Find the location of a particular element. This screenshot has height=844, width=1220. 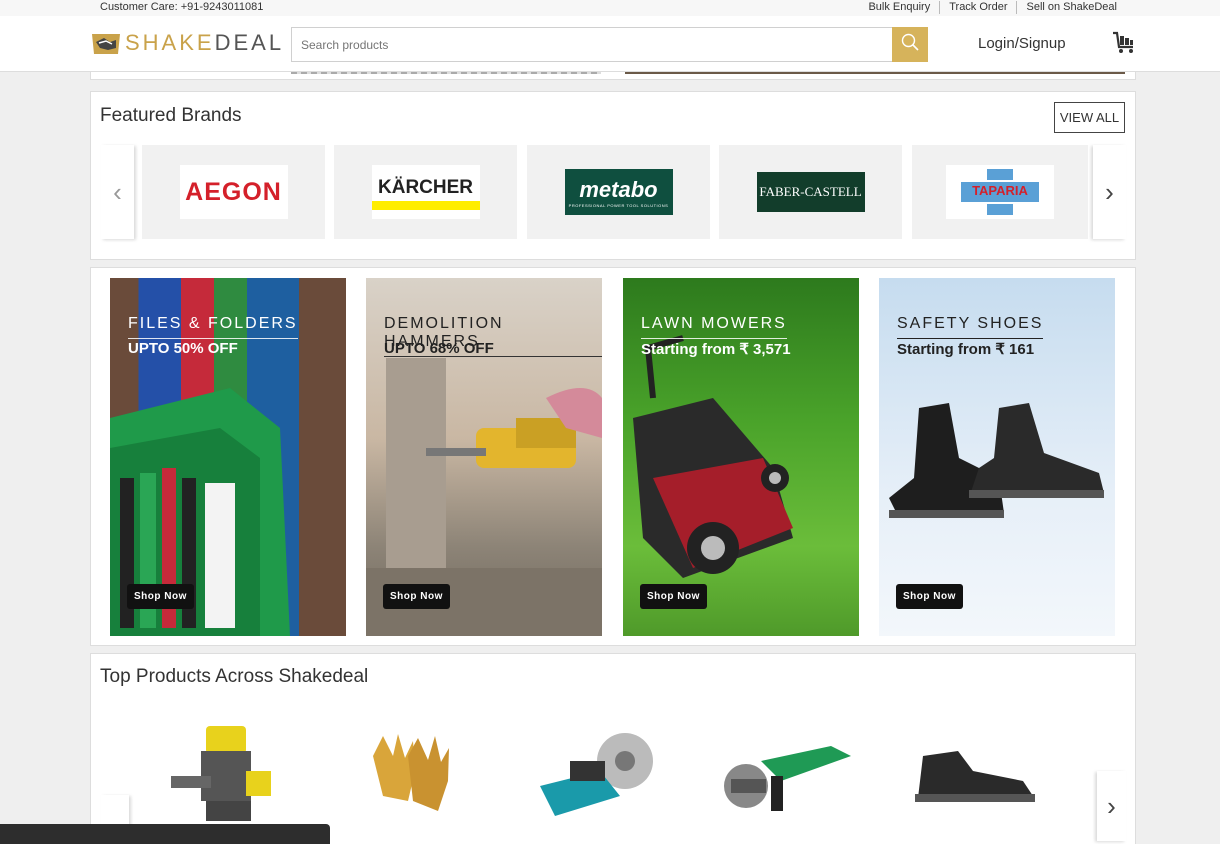

taparia-cross-mark: TAPARIA is located at coordinates (1000, 192).